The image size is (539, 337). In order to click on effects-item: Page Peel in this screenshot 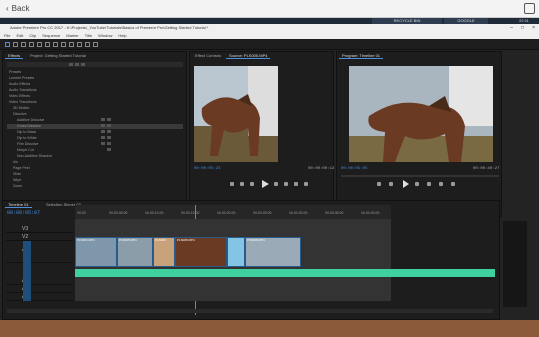, I will do `click(21, 168)`.